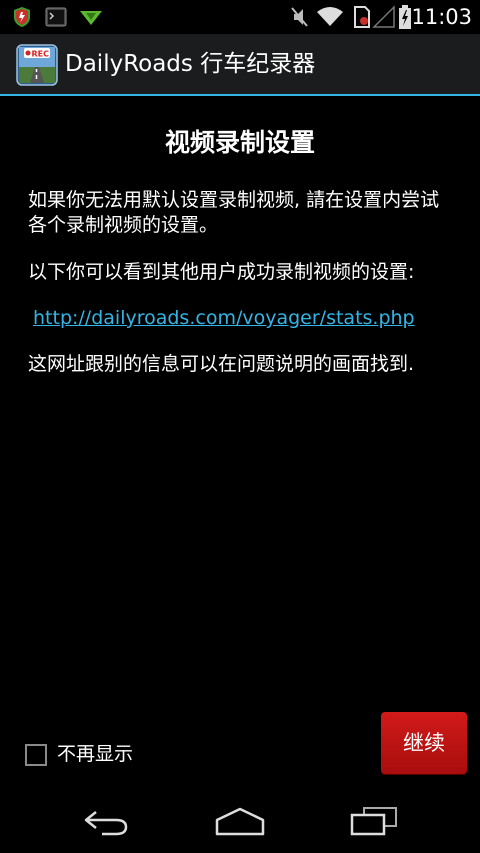 The height and width of the screenshot is (853, 480). I want to click on terminal-icon, so click(56, 19).